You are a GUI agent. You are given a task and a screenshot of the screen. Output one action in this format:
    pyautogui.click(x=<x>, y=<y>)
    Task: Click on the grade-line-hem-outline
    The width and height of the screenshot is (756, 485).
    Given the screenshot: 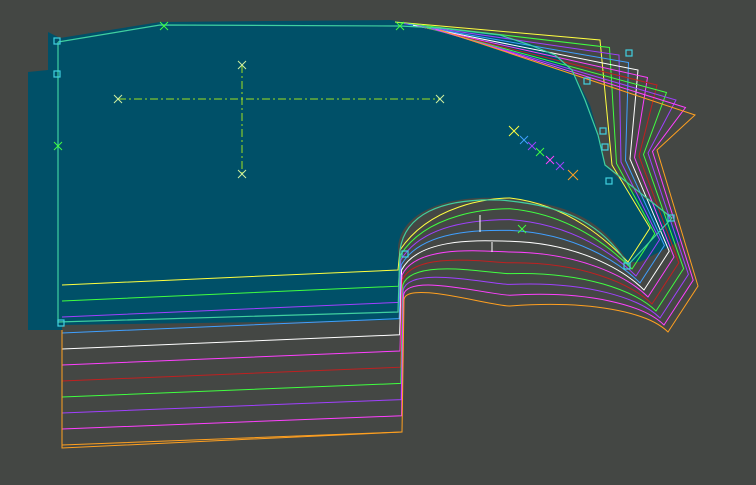 What is the action you would take?
    pyautogui.click(x=232, y=389)
    